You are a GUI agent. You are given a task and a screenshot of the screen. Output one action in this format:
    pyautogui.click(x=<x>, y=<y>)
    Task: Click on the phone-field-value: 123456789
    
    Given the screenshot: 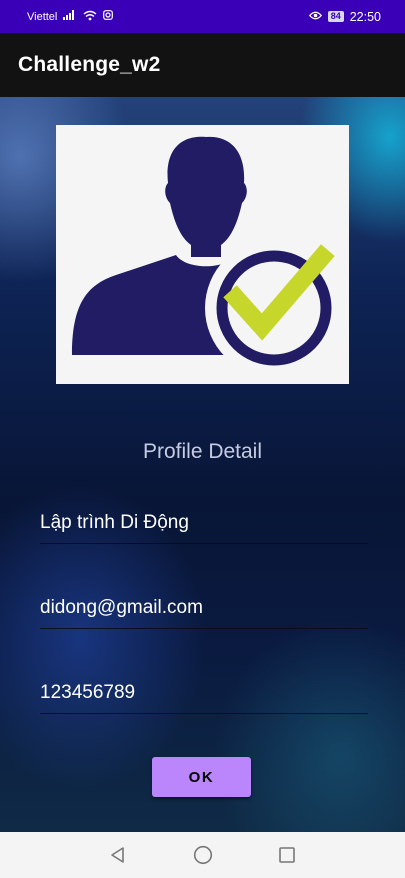 What is the action you would take?
    pyautogui.click(x=88, y=692)
    